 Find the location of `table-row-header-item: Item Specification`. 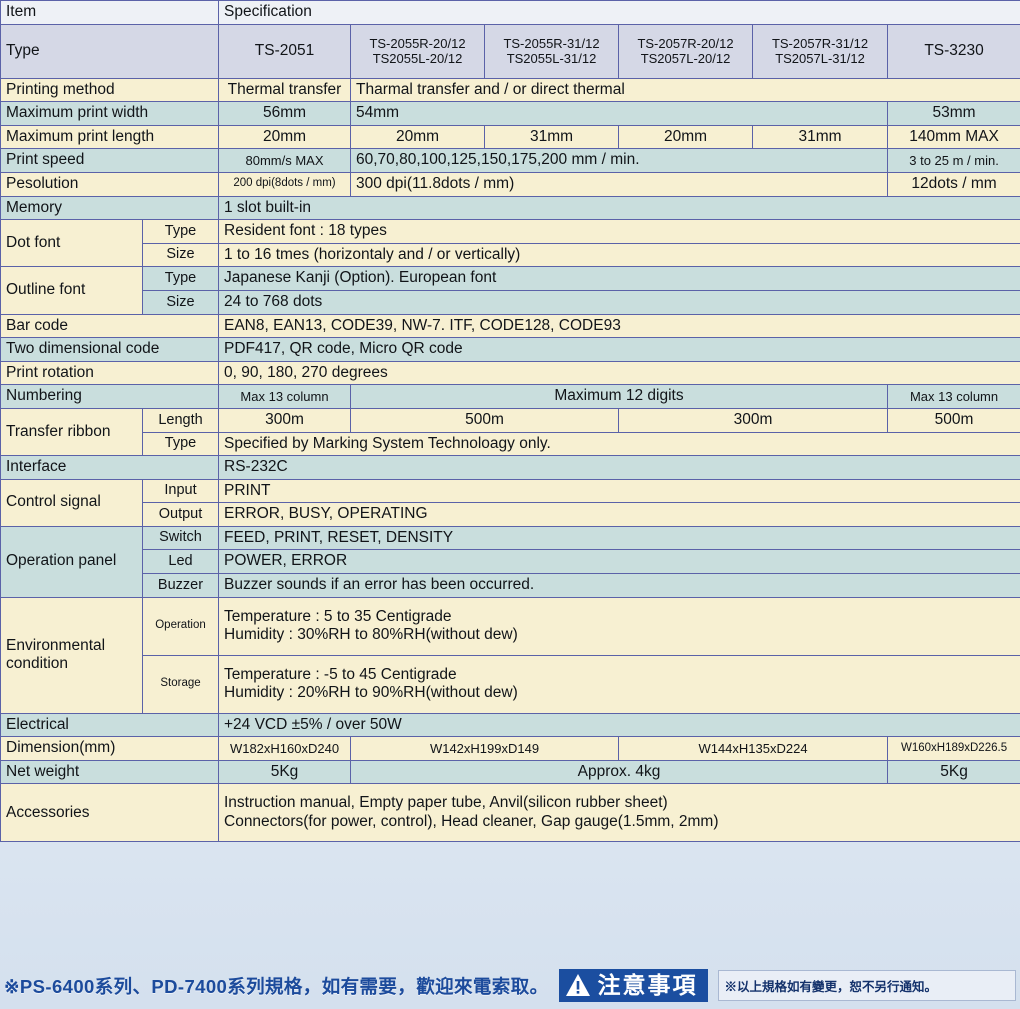

table-row-header-item: Item Specification is located at coordinates (510, 12).